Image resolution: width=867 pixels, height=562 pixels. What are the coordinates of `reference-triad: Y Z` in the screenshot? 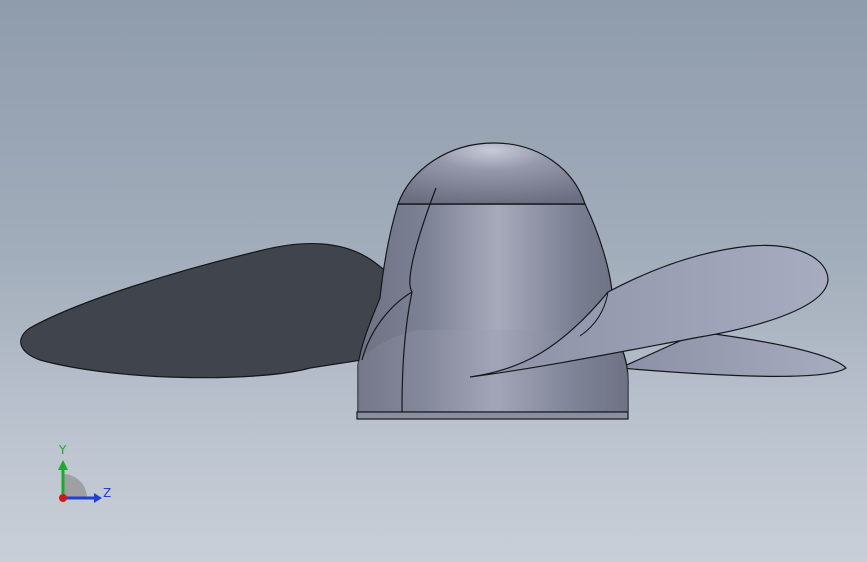 It's located at (80, 474).